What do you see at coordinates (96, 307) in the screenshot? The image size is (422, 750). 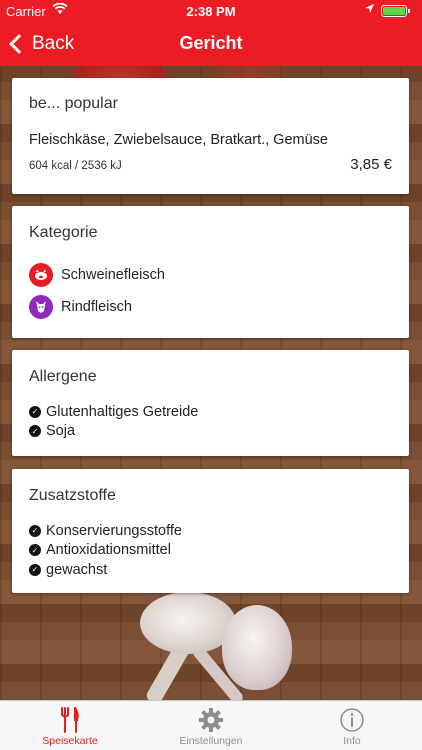 I see `category-label: Rindfleisch` at bounding box center [96, 307].